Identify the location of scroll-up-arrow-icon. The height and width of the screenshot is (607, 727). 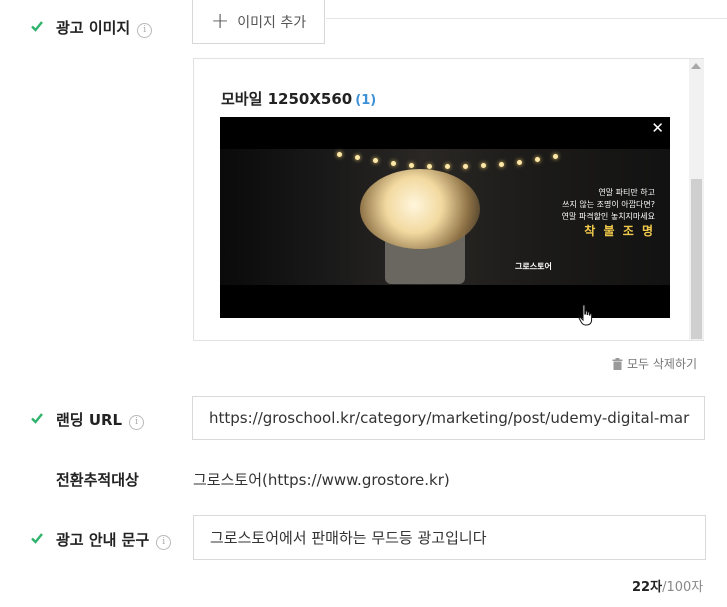
(696, 66).